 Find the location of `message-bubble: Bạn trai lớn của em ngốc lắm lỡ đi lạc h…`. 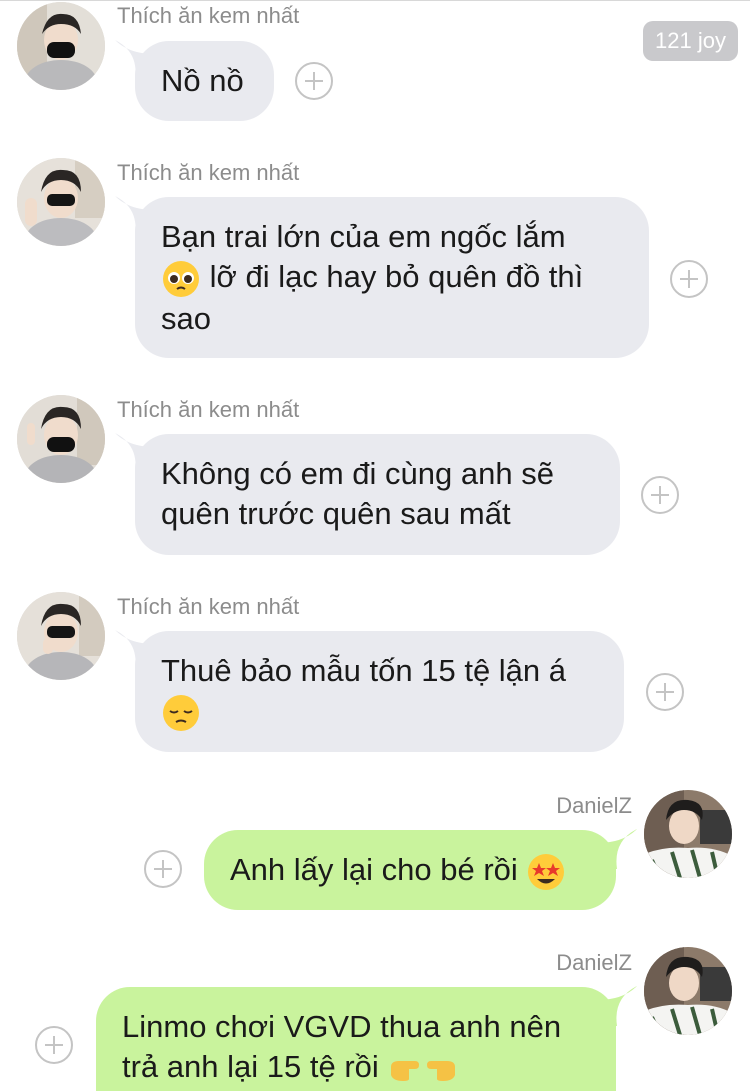

message-bubble: Bạn trai lớn của em ngốc lắm lỡ đi lạc h… is located at coordinates (392, 277).